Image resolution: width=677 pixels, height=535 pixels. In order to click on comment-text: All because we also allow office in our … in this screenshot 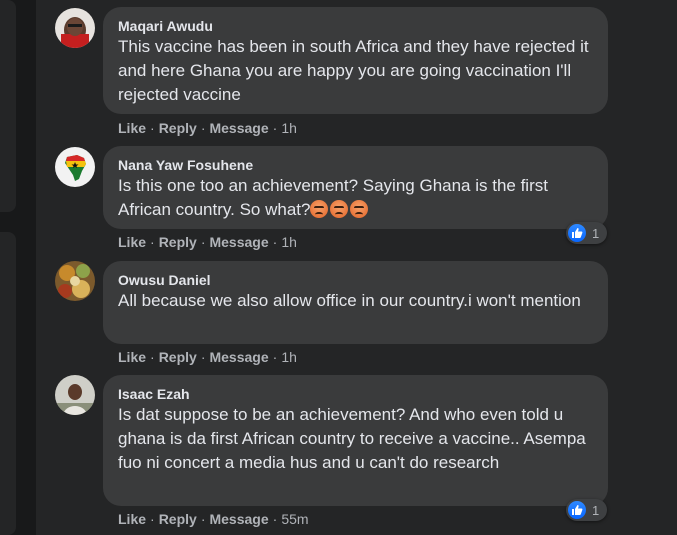, I will do `click(349, 300)`.